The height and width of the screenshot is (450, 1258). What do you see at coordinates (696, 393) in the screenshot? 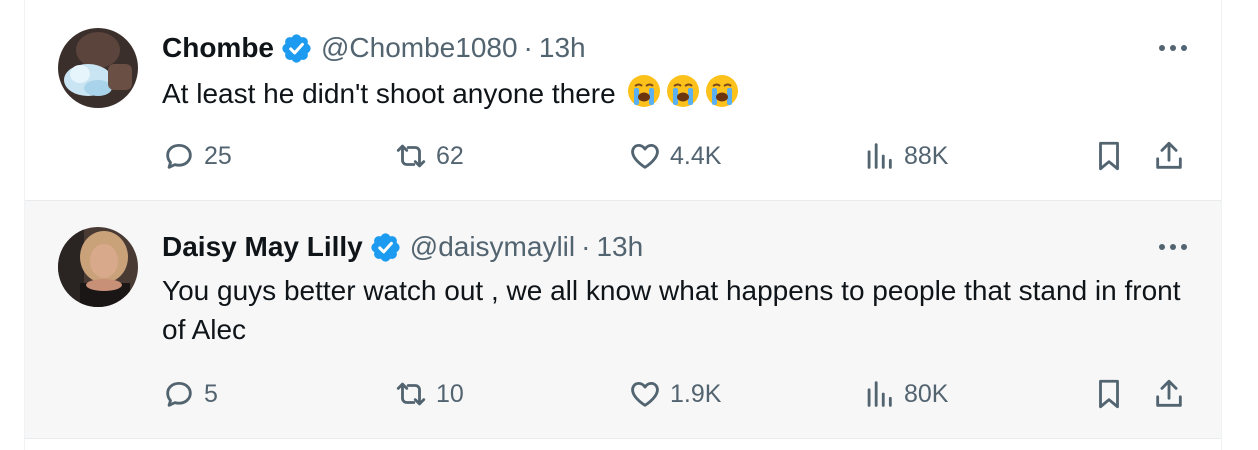
I see `like-count: 1.9K` at bounding box center [696, 393].